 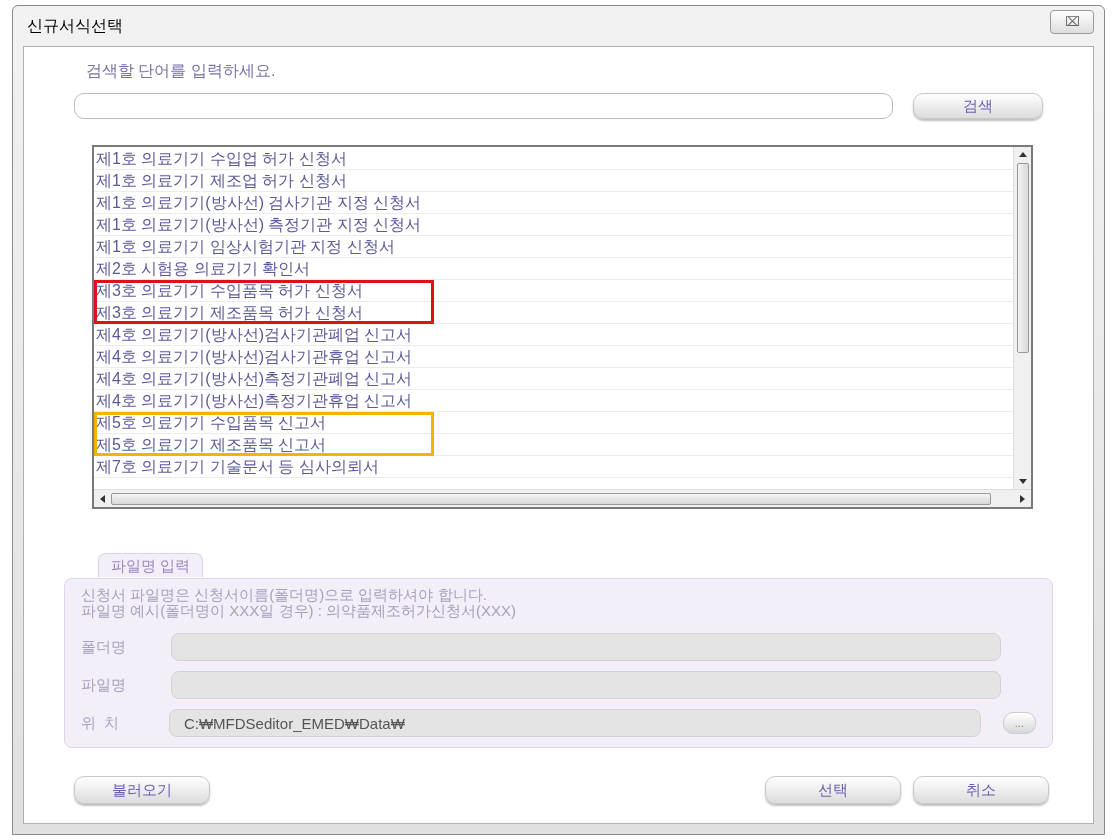 What do you see at coordinates (74, 26) in the screenshot?
I see `window-title: 신규서식선택` at bounding box center [74, 26].